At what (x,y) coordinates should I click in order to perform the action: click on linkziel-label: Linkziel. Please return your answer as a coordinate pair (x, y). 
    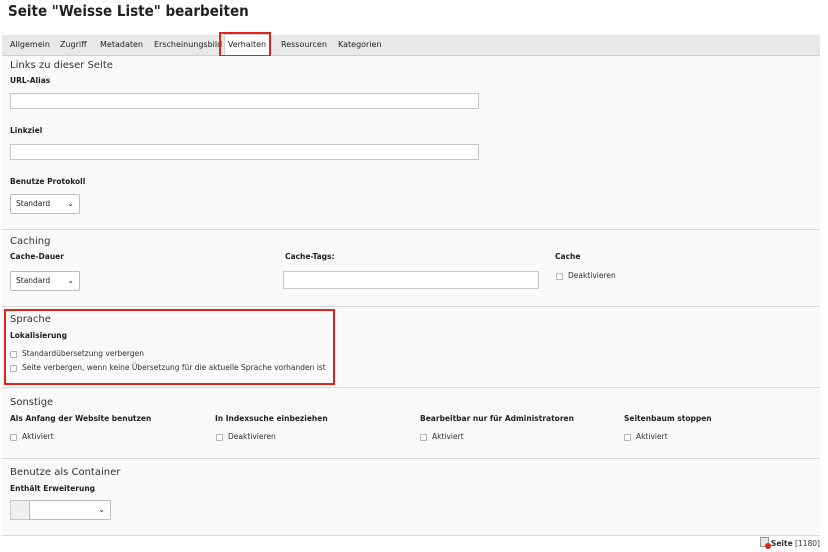
    Looking at the image, I should click on (26, 130).